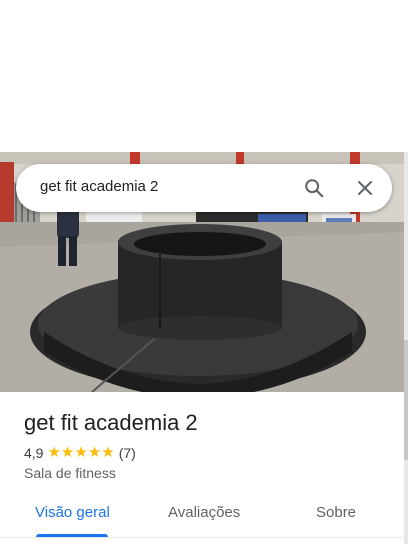  Describe the element at coordinates (406, 400) in the screenshot. I see `scrollbar-thumb` at that location.